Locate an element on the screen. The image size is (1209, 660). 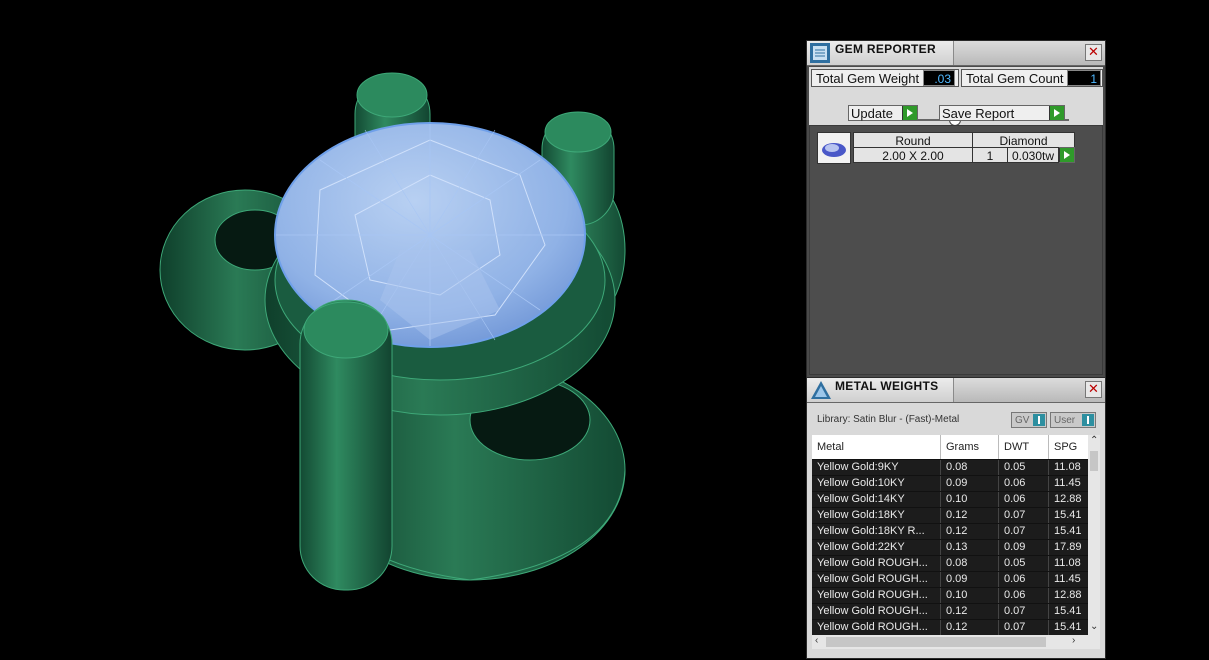
metal-name-cell: Yellow Gold:9KY is located at coordinates (876, 467).